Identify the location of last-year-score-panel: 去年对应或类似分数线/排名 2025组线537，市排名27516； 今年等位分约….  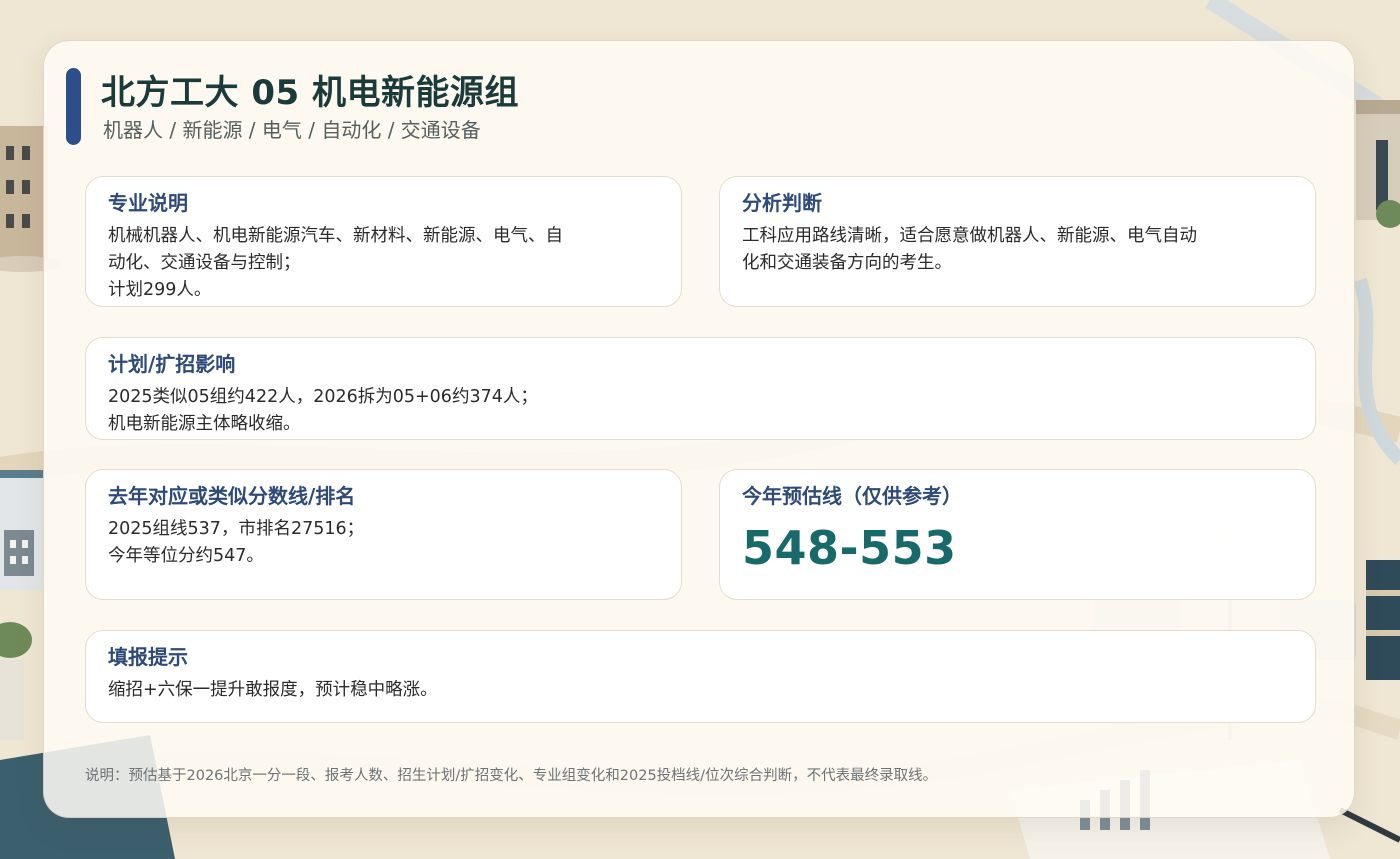
(383, 534).